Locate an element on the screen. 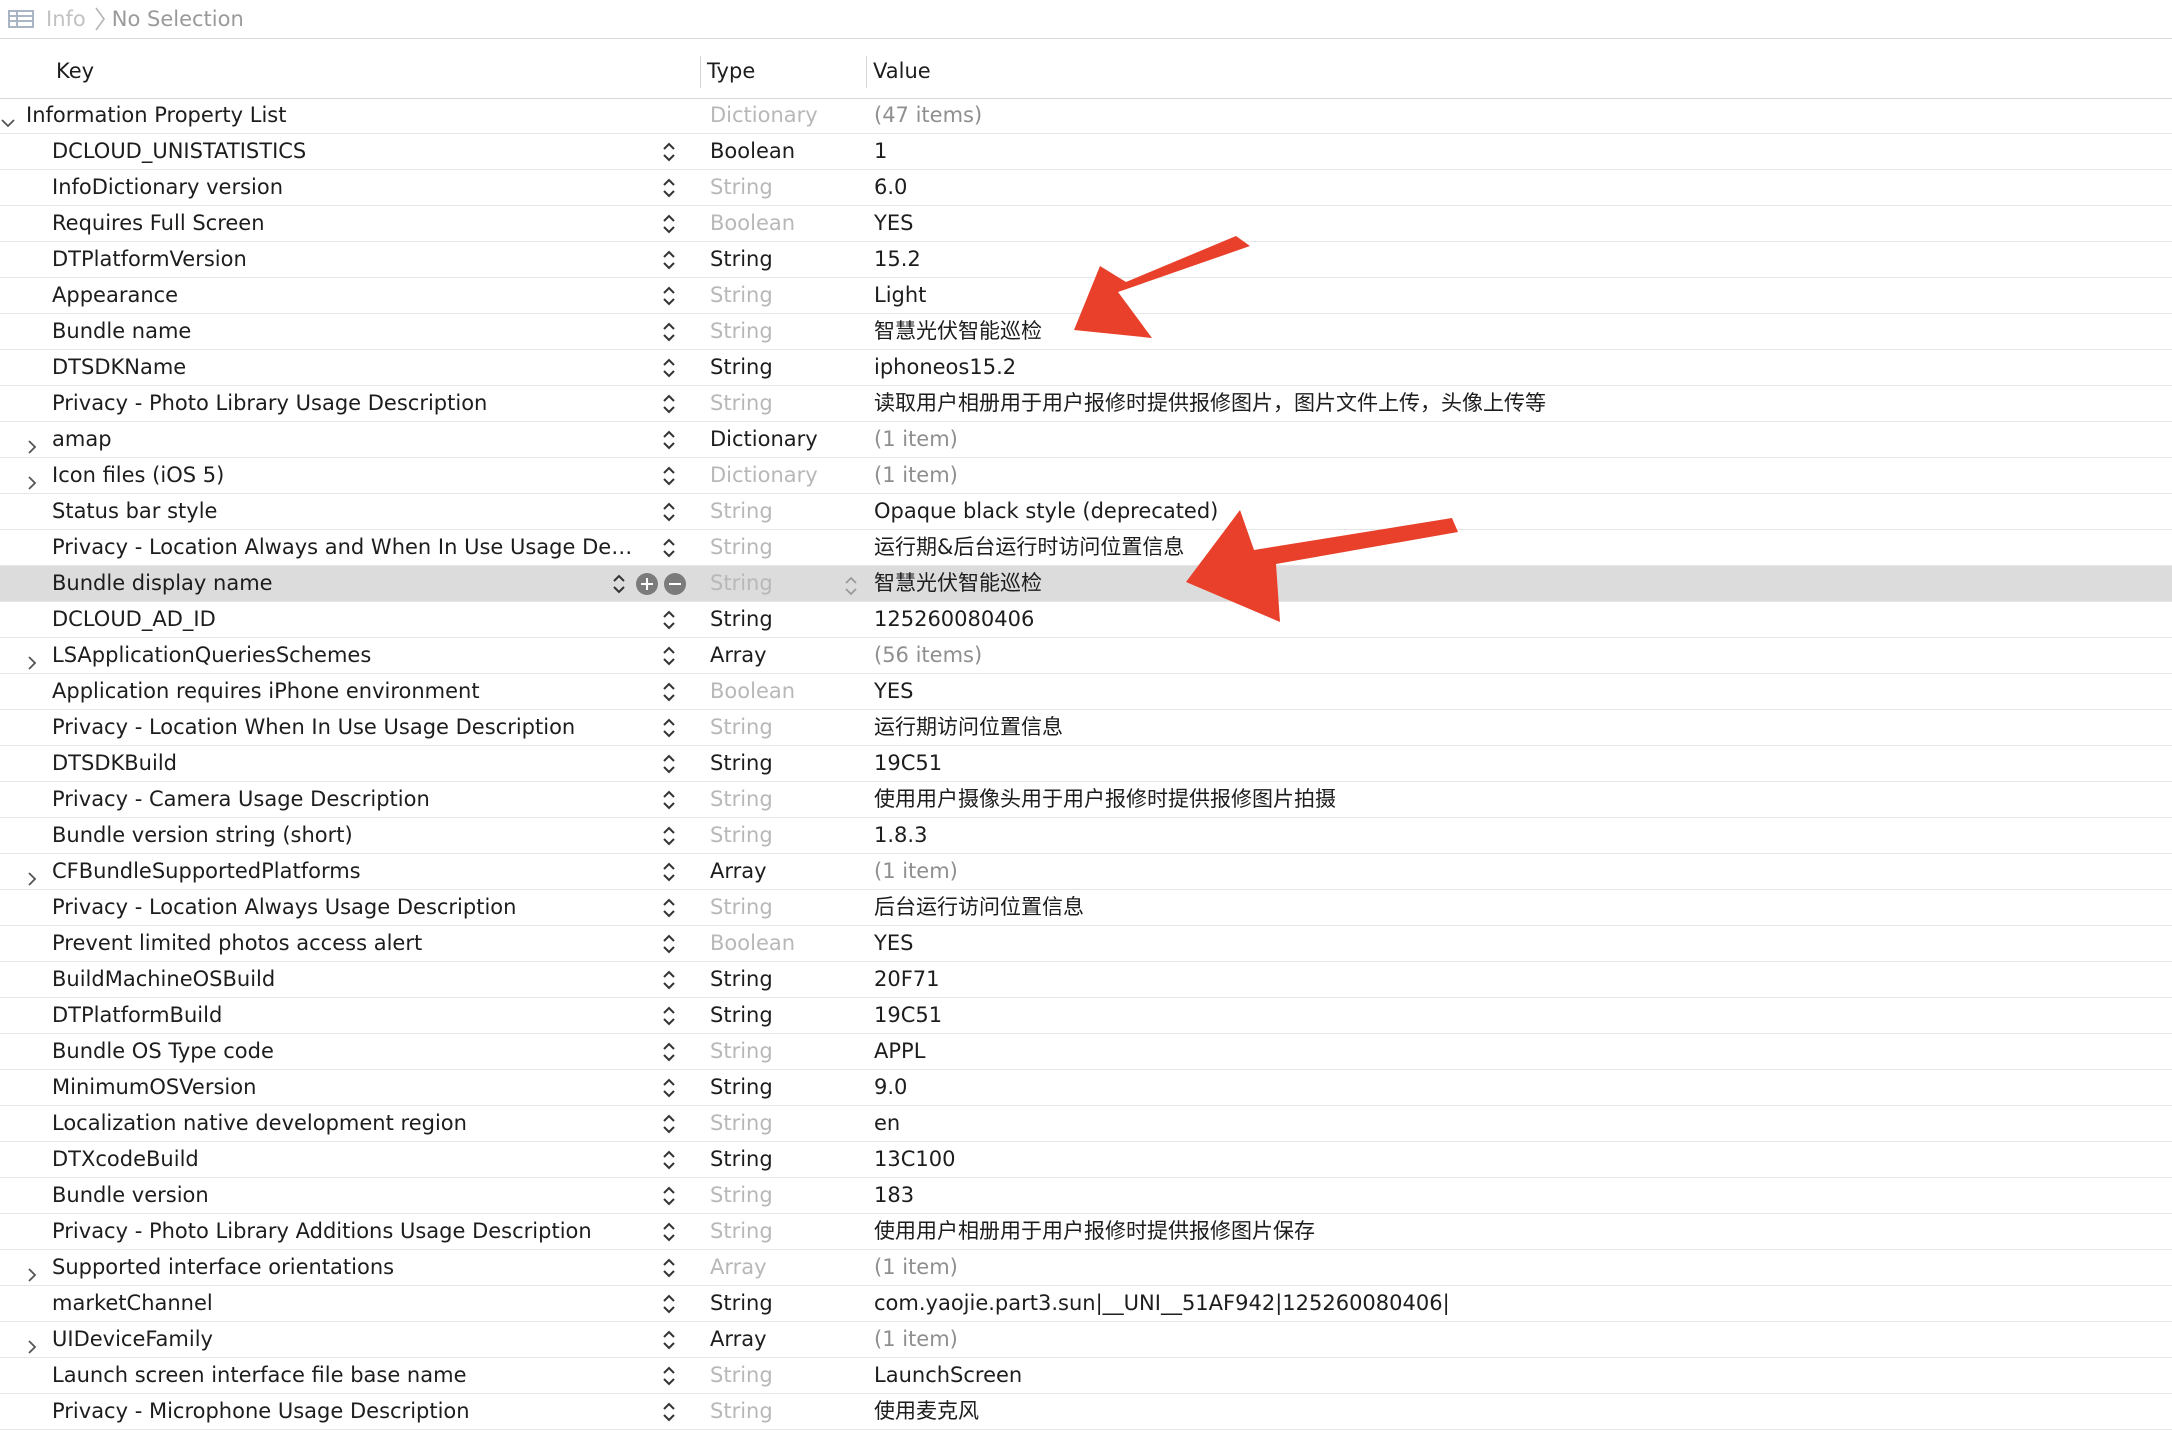 The height and width of the screenshot is (1438, 2172). row-key: MinimumOSVersion is located at coordinates (347, 1087).